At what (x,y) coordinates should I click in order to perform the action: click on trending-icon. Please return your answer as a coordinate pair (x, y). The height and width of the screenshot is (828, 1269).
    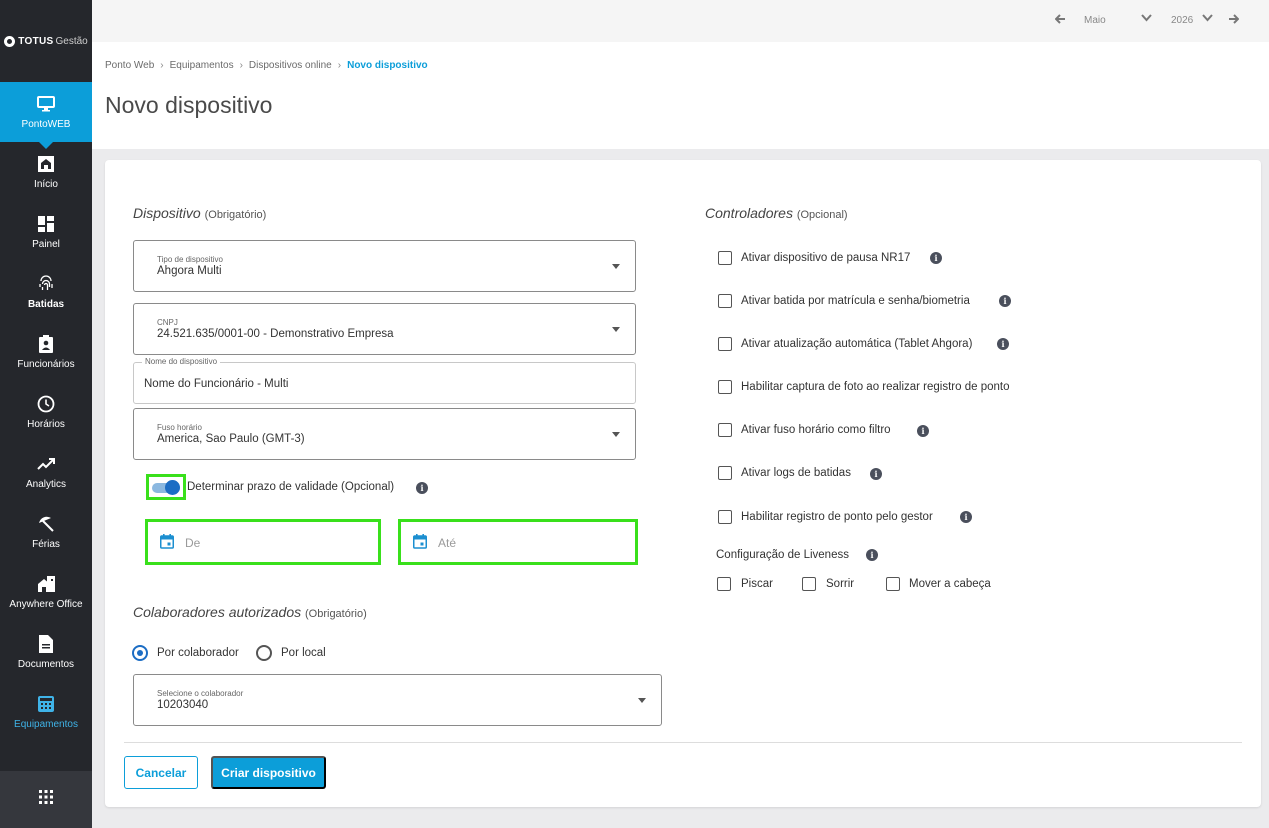
    Looking at the image, I should click on (46, 464).